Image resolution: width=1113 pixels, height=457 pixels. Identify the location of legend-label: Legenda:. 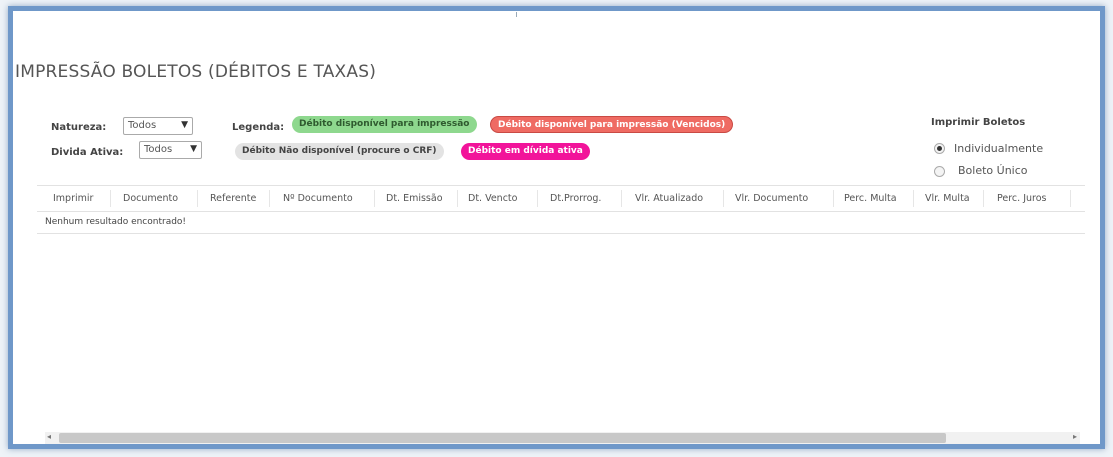
(258, 127).